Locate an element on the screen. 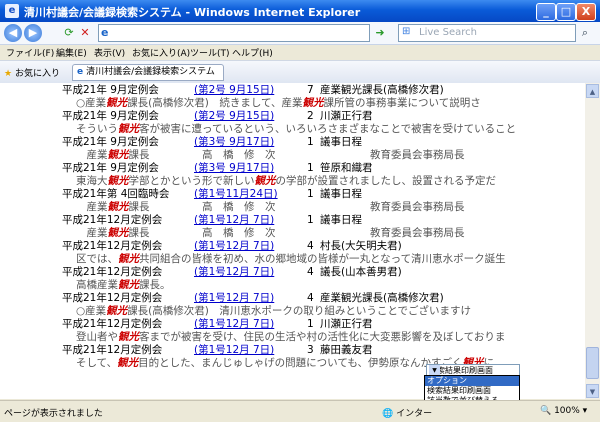  snippet-text: 課長(高橋修次君) 清川恵水ポークの取り組みということでございますけ is located at coordinates (299, 311).